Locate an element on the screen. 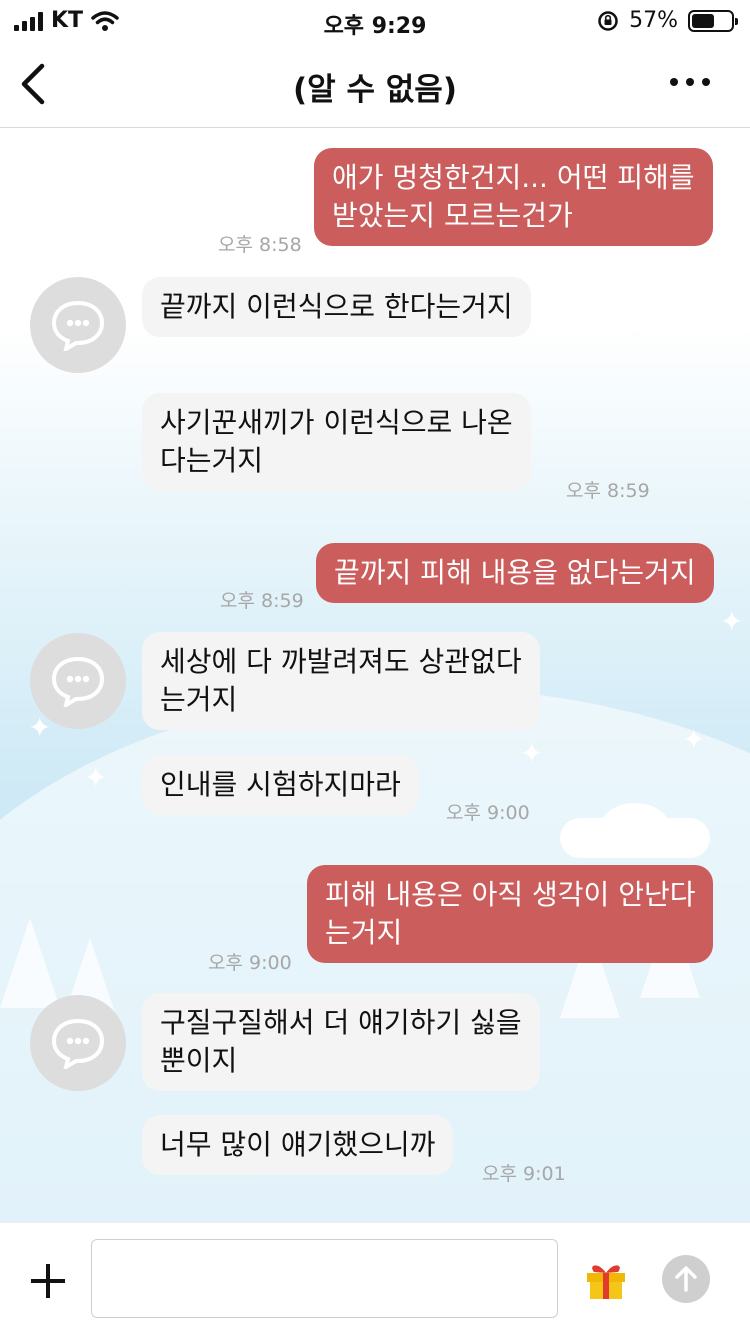  message-text-line: 너무 많이 얘기했으니까 is located at coordinates (298, 1144).